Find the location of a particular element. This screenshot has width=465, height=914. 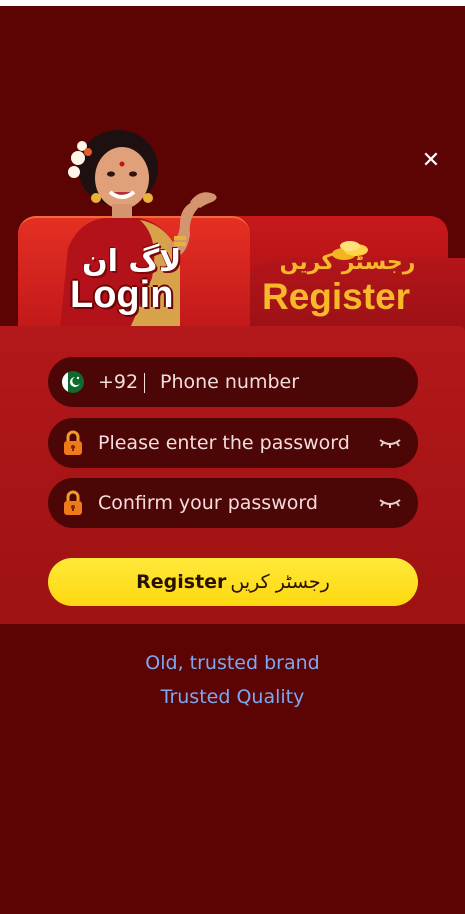

pakistan-flag-icon is located at coordinates (73, 382).